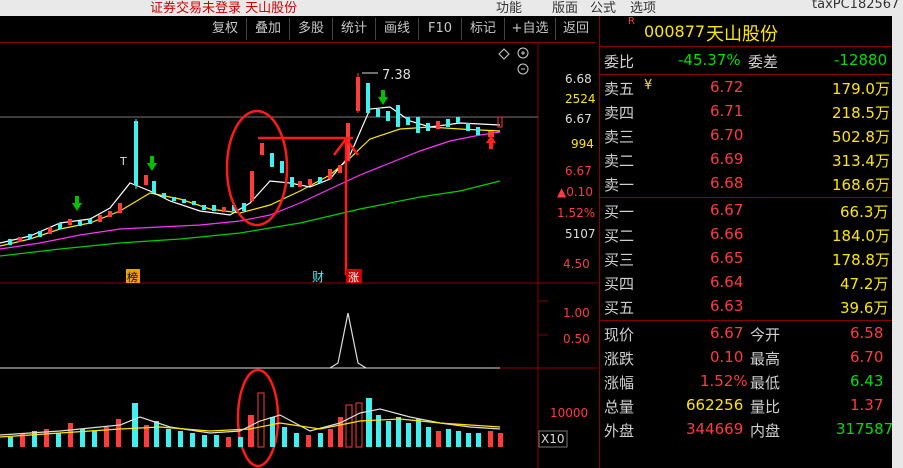 The width and height of the screenshot is (903, 468). Describe the element at coordinates (751, 160) in the screenshot. I see `ask-row: 卖二 6.69 313.4万` at that location.